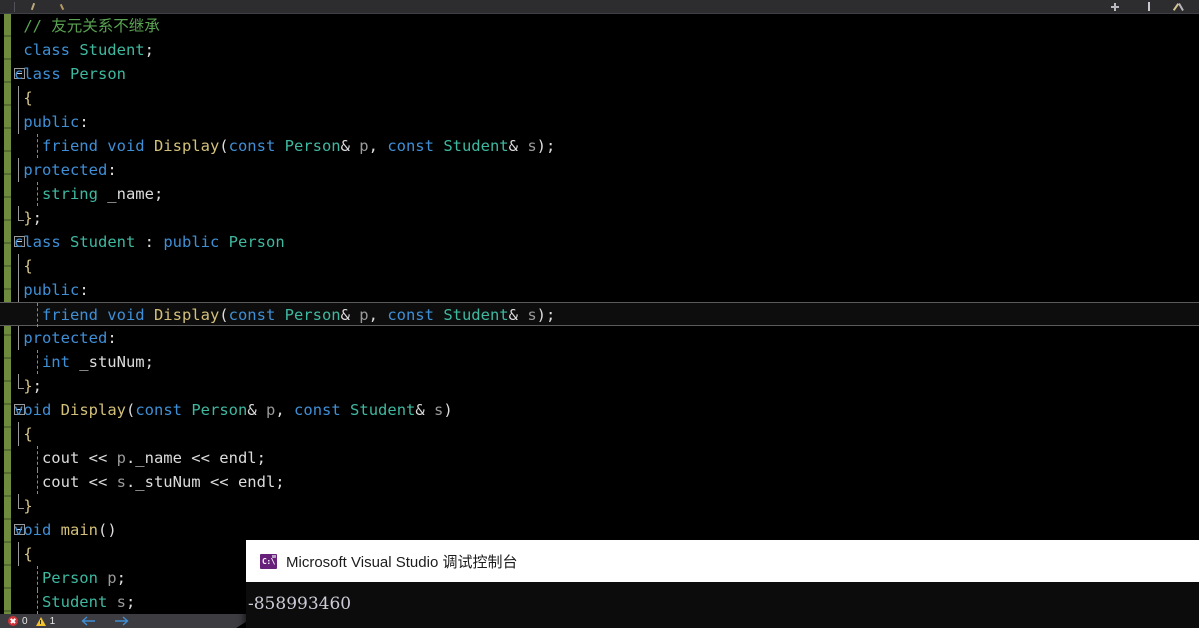 The height and width of the screenshot is (628, 1199). Describe the element at coordinates (599, 194) in the screenshot. I see `code-line: string _name;` at that location.